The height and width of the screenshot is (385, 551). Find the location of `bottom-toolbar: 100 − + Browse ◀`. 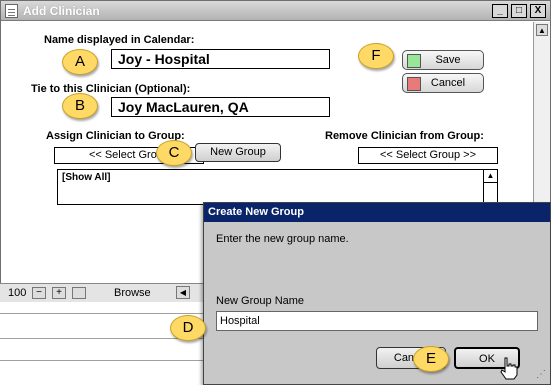

bottom-toolbar: 100 − + Browse ◀ is located at coordinates (101, 292).